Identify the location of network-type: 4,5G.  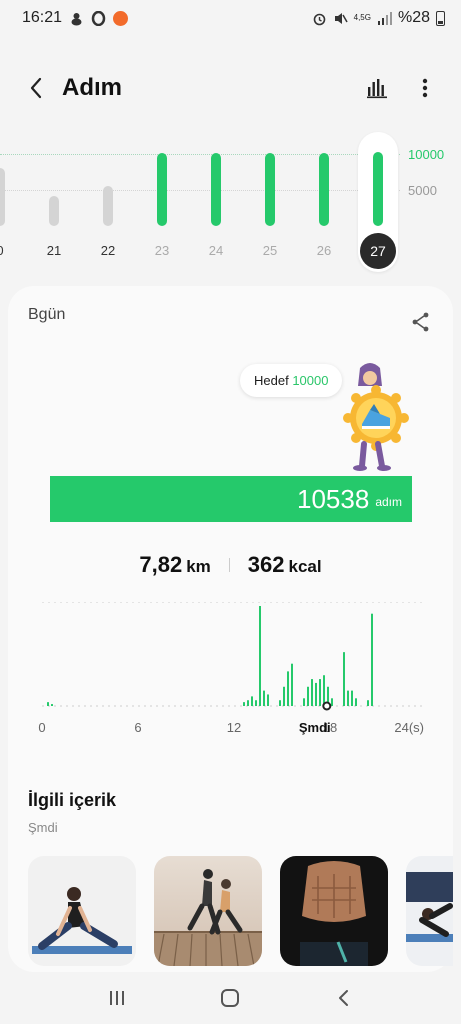
(362, 17).